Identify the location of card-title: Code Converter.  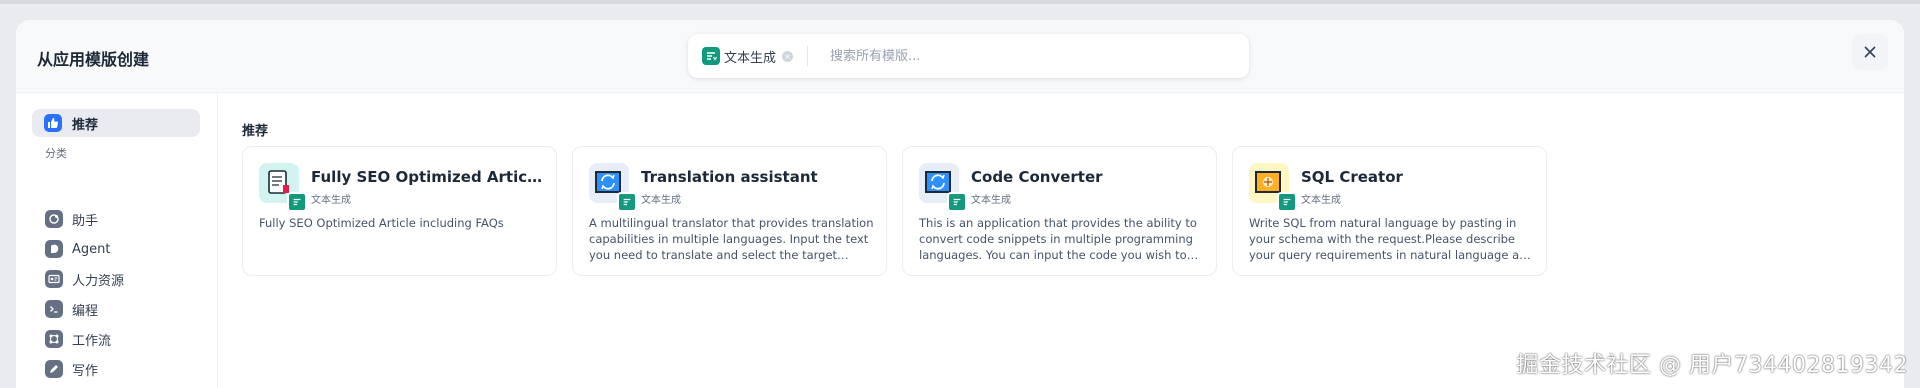
(1037, 177).